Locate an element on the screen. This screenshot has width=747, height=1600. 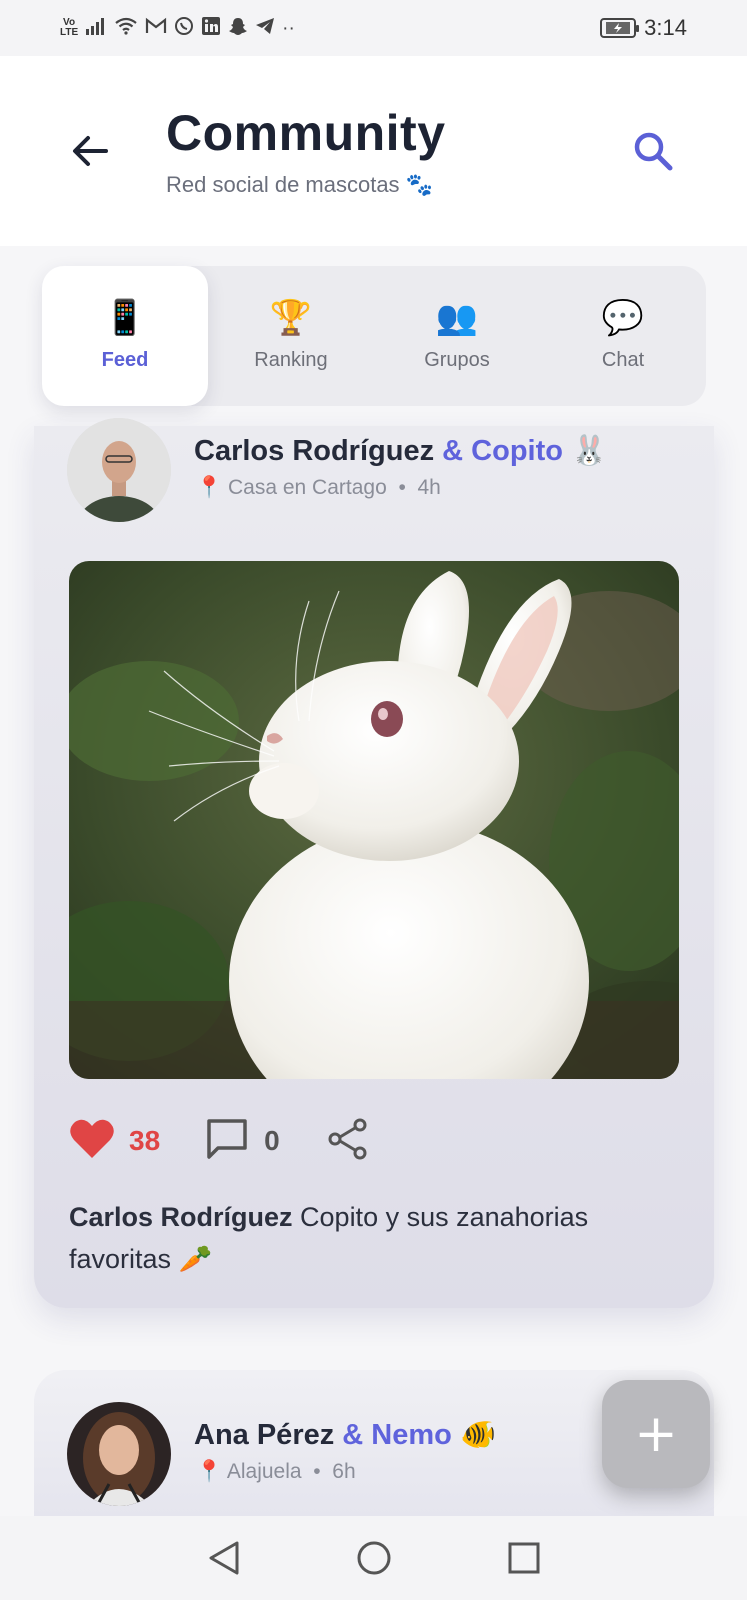
post-time: 6h is located at coordinates (344, 1471).